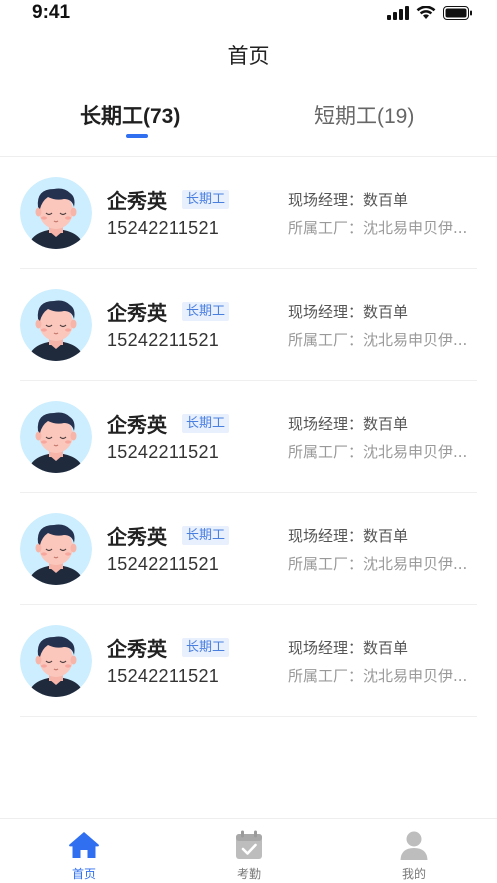 The image size is (497, 883). Describe the element at coordinates (130, 115) in the screenshot. I see `tab-long-term: 长期工(73)` at that location.